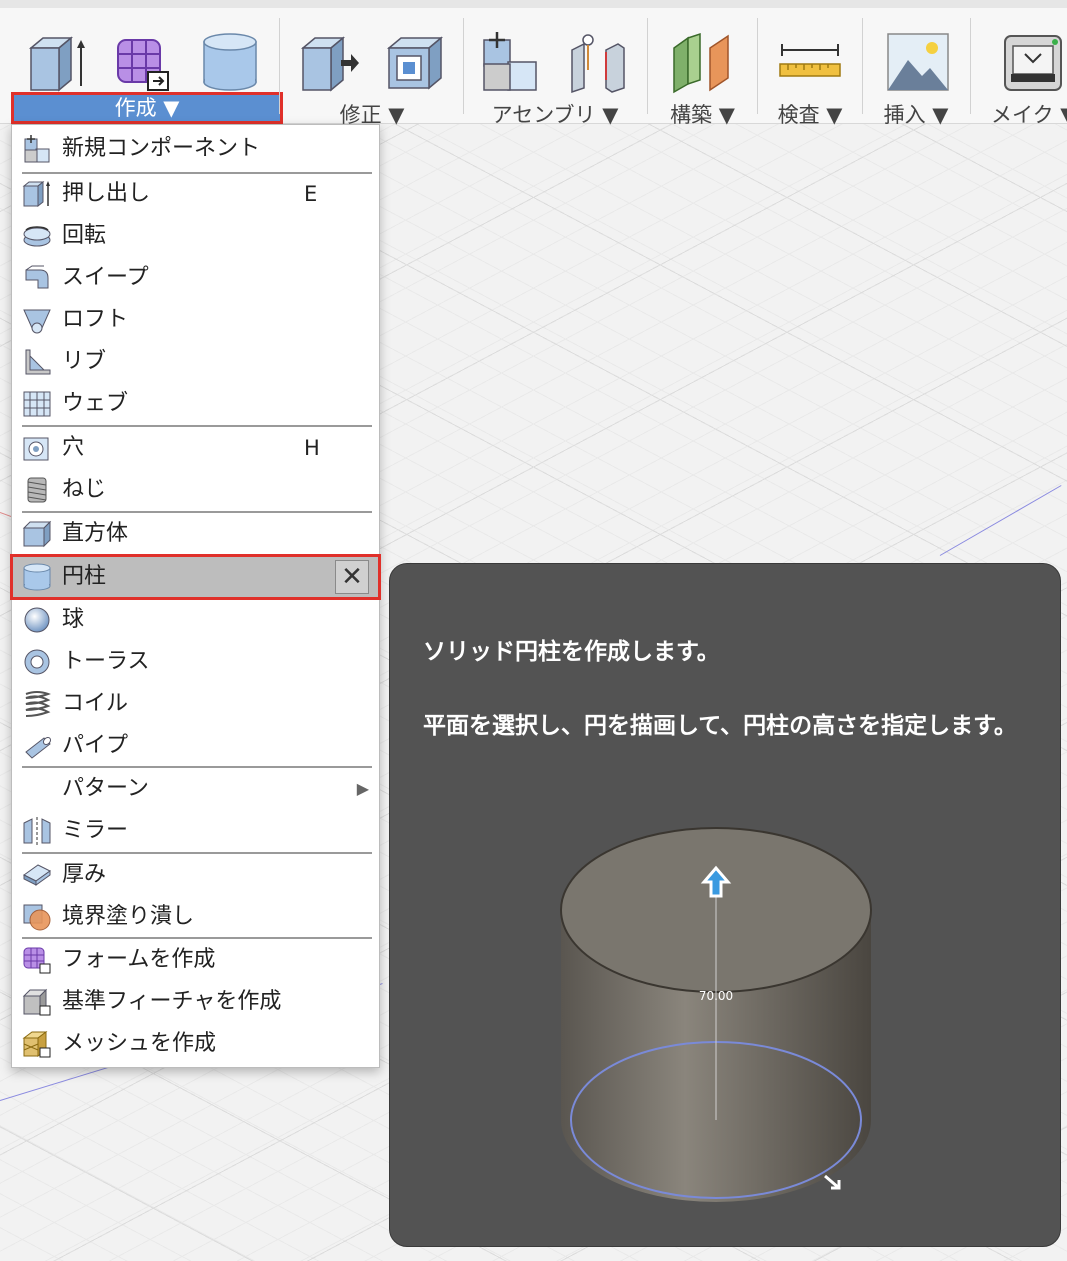  I want to click on 3d-print-icon, so click(1033, 62).